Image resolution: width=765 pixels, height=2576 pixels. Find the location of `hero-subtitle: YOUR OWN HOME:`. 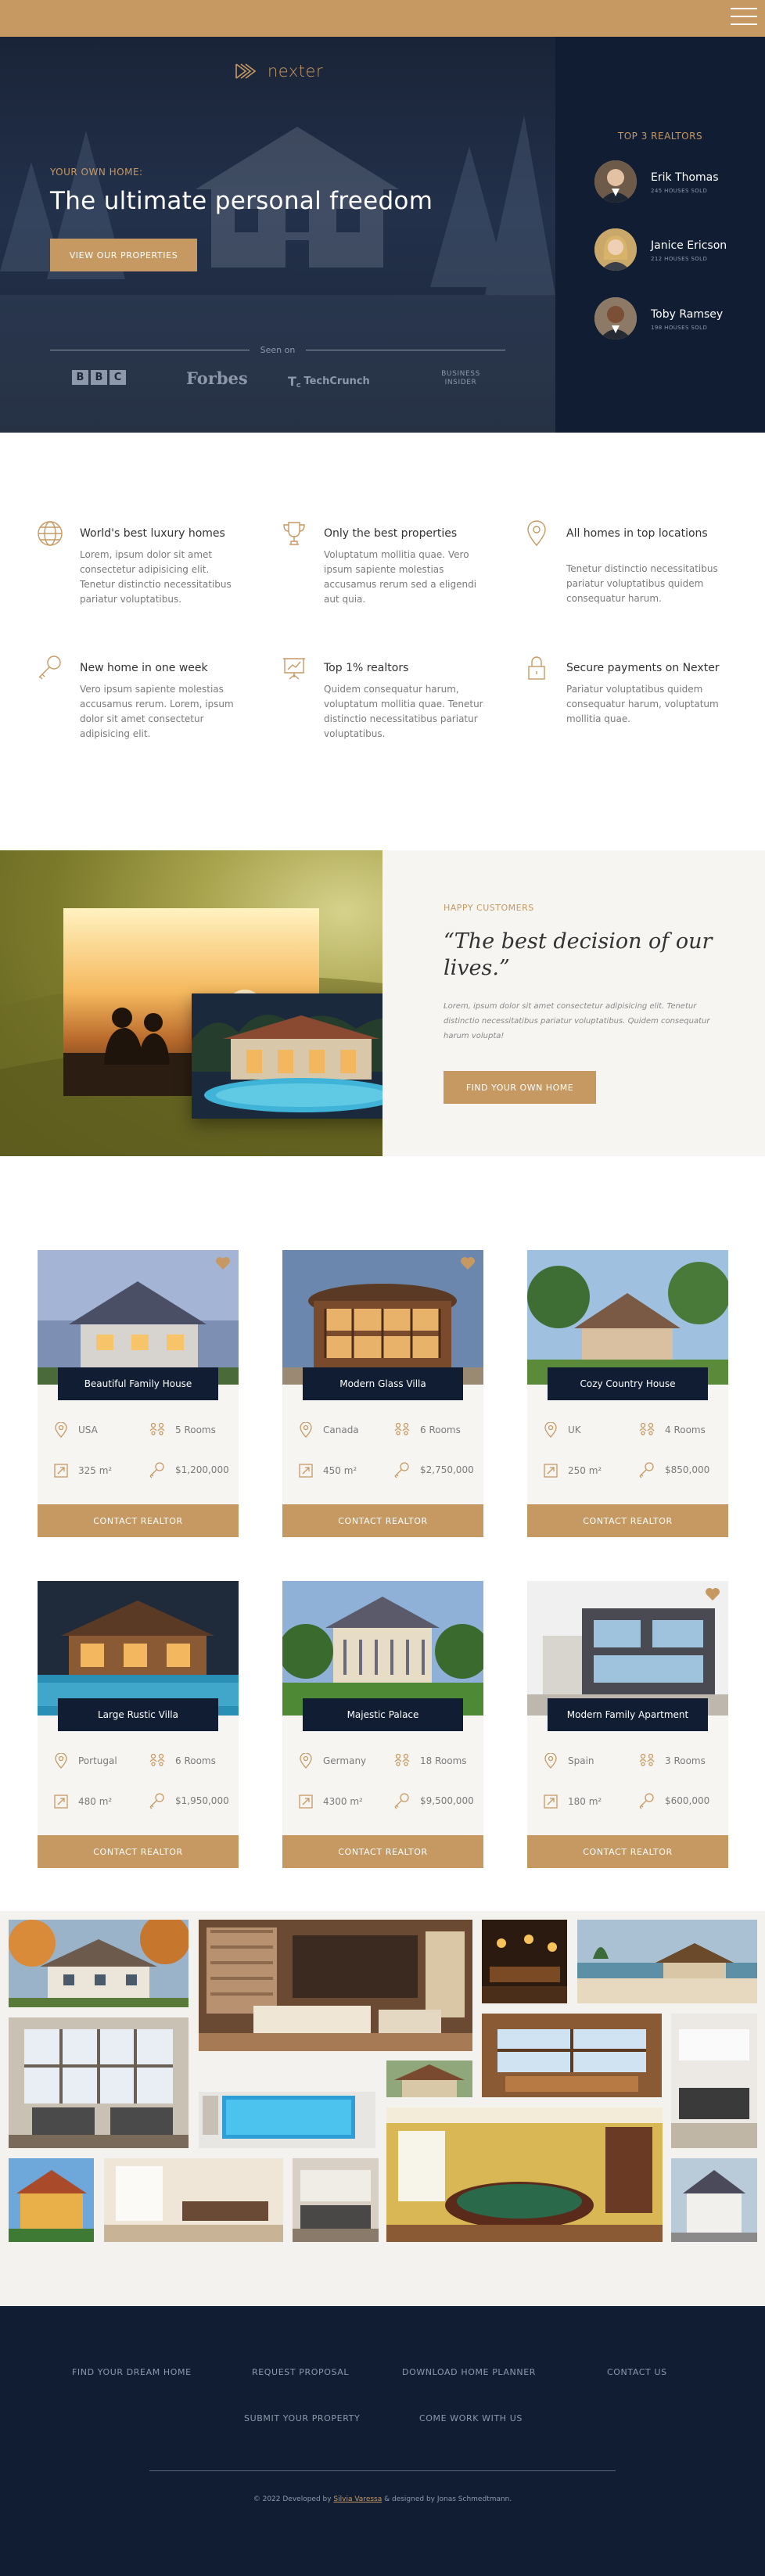

hero-subtitle: YOUR OWN HOME: is located at coordinates (96, 172).